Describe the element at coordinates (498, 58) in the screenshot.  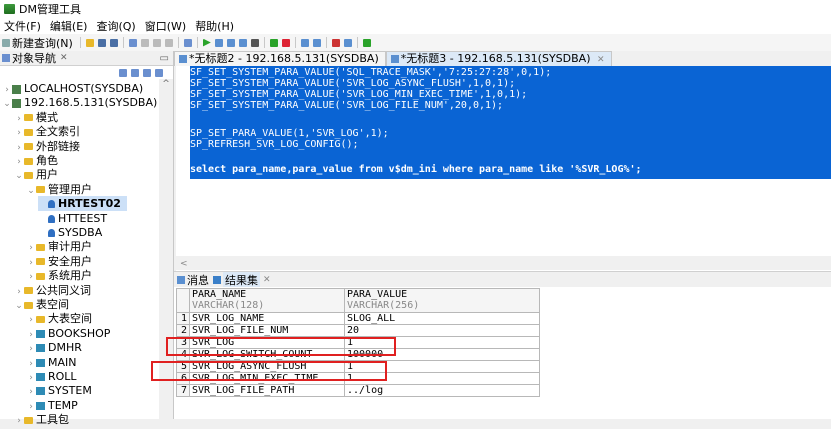
I see `tab-untitled-3: *无标题3 - 192.168.5.131(SYSDBA) ✕` at that location.